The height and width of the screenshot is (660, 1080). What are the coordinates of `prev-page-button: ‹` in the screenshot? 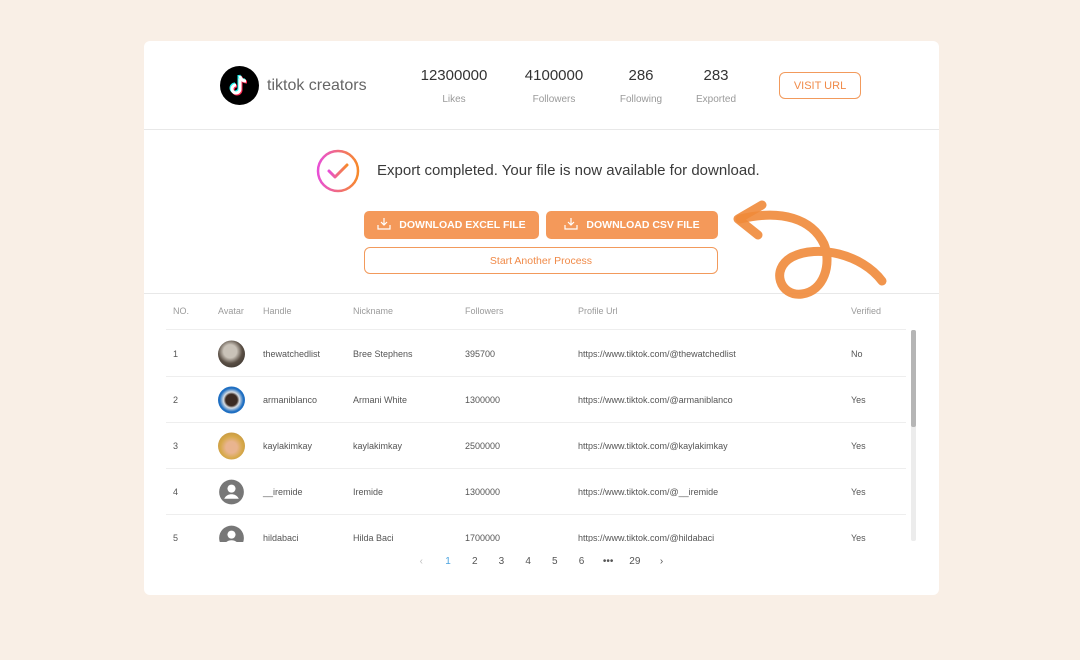 It's located at (421, 561).